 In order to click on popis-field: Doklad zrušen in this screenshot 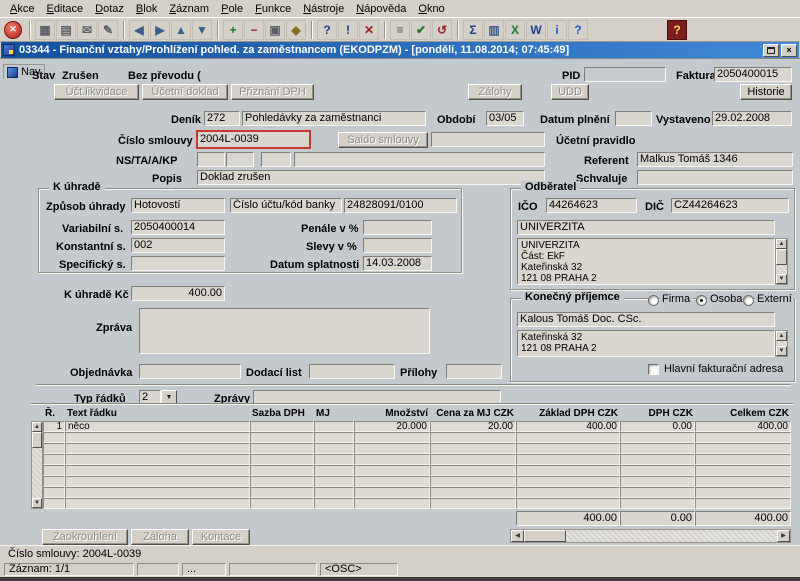, I will do `click(371, 177)`.